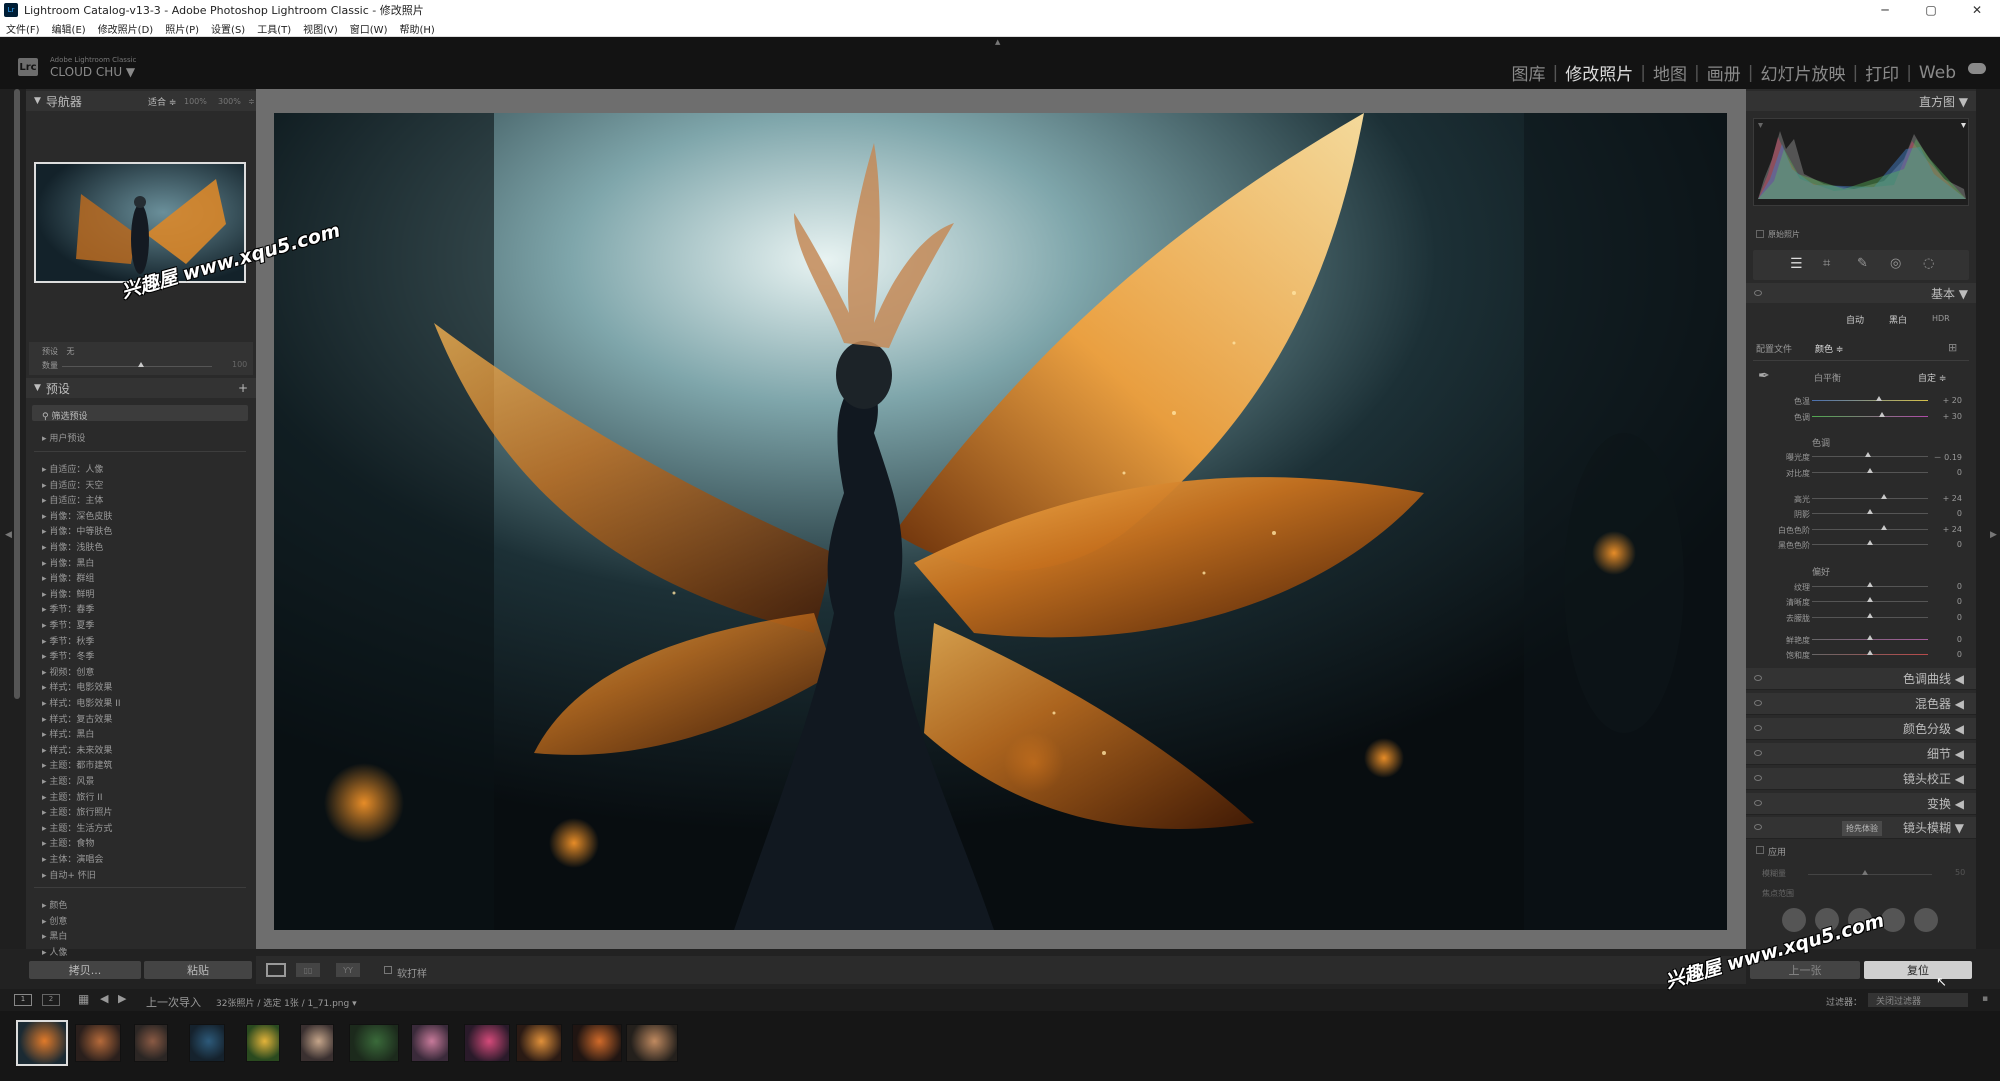 This screenshot has width=2000, height=1081. What do you see at coordinates (68, 655) in the screenshot?
I see `preset-group-item: ▸ 季节：冬季` at bounding box center [68, 655].